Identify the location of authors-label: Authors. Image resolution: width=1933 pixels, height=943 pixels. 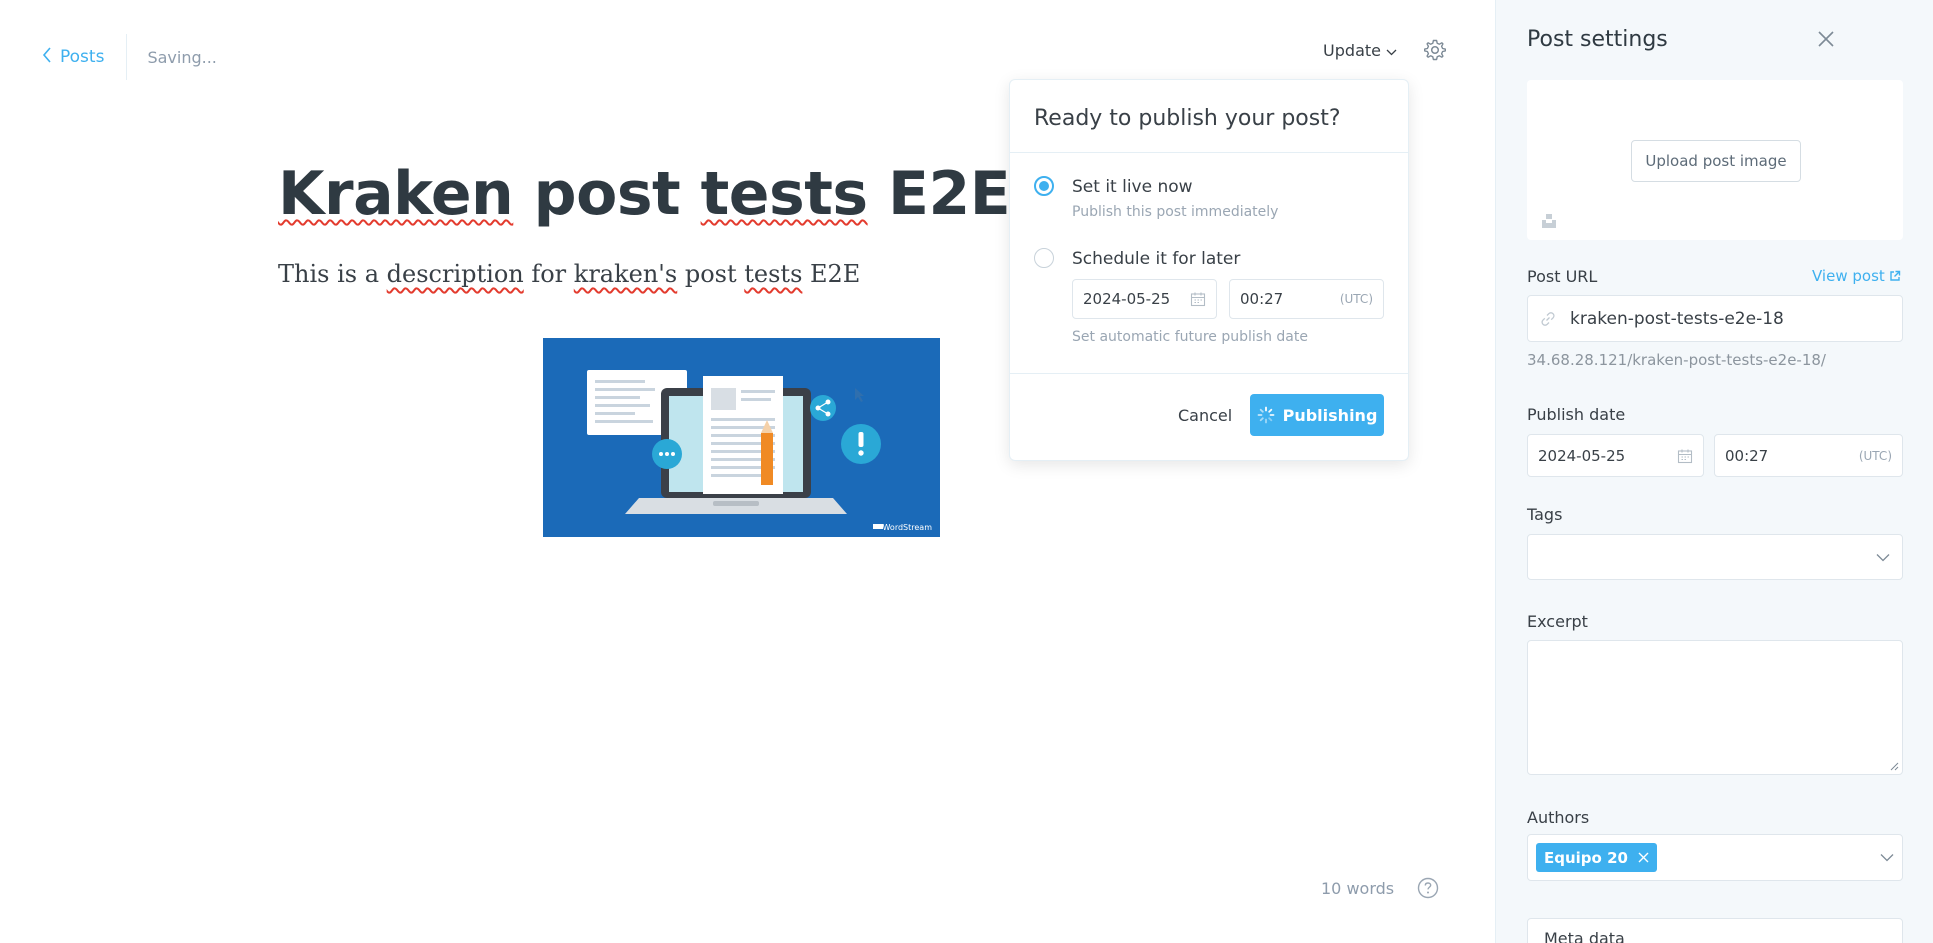
(1558, 817).